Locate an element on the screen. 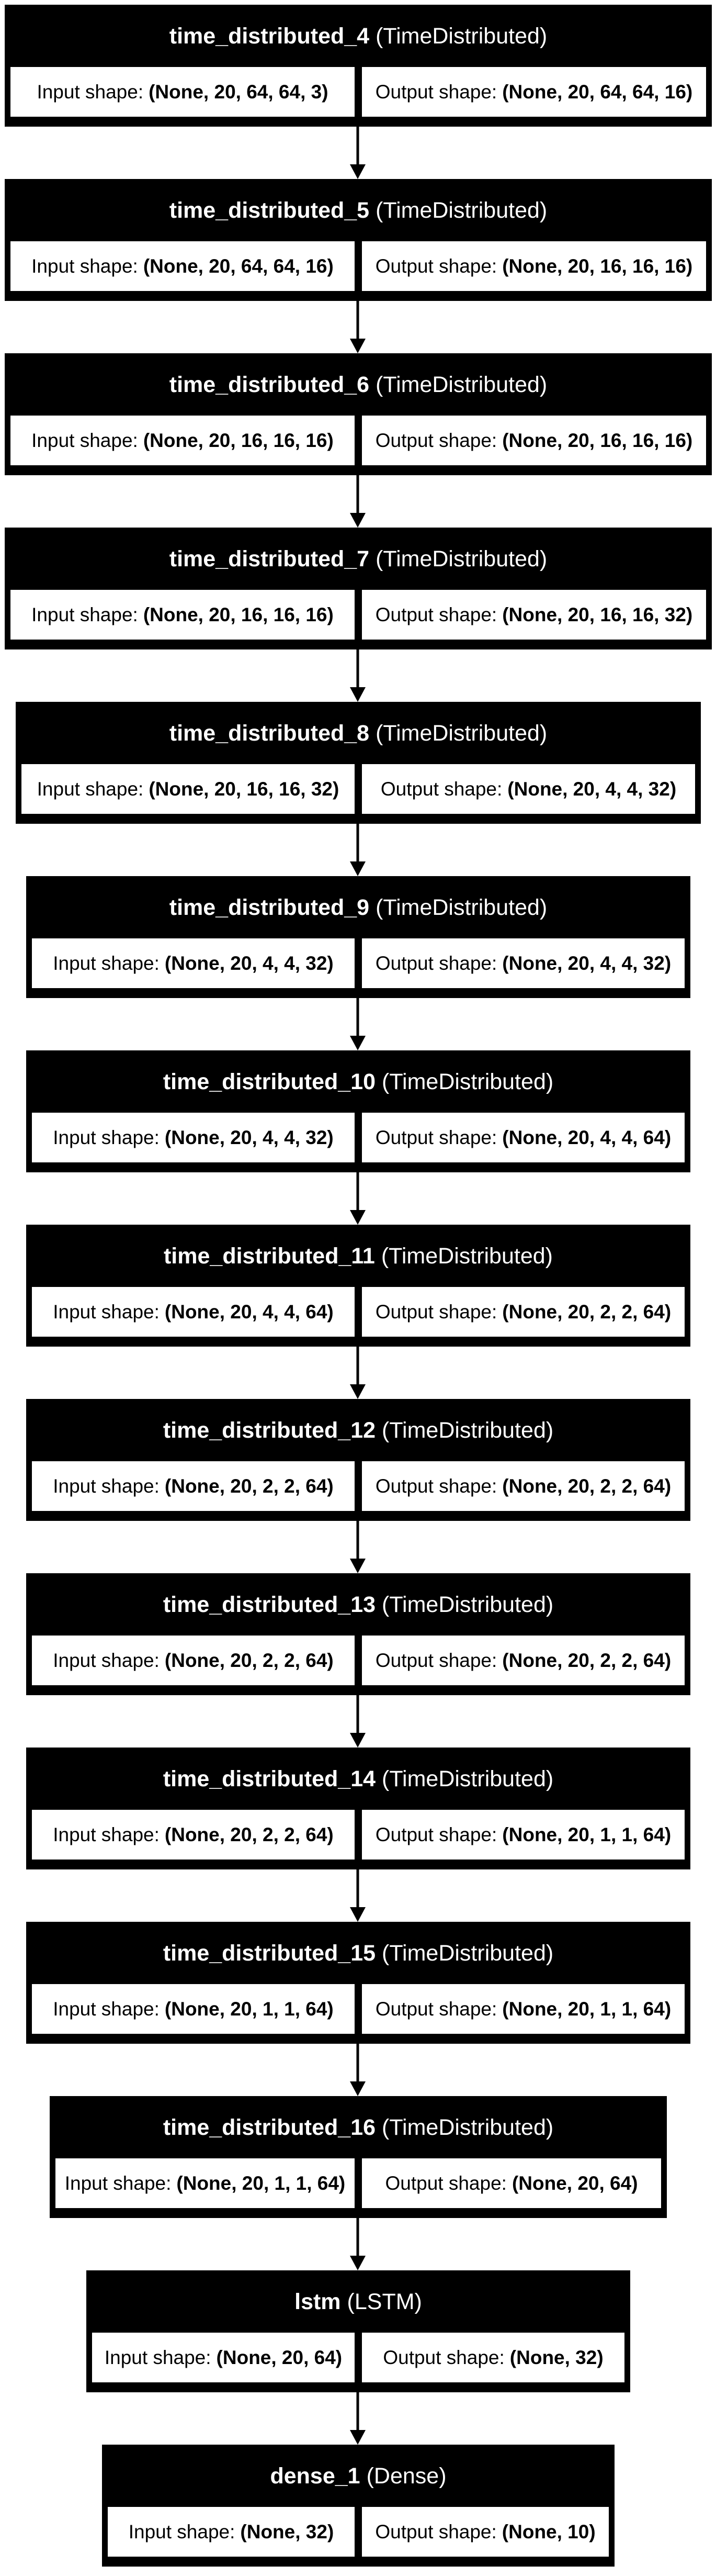 This screenshot has width=716, height=2576. input-shape-value: (None, 20, 16, 16, 32) is located at coordinates (244, 789).